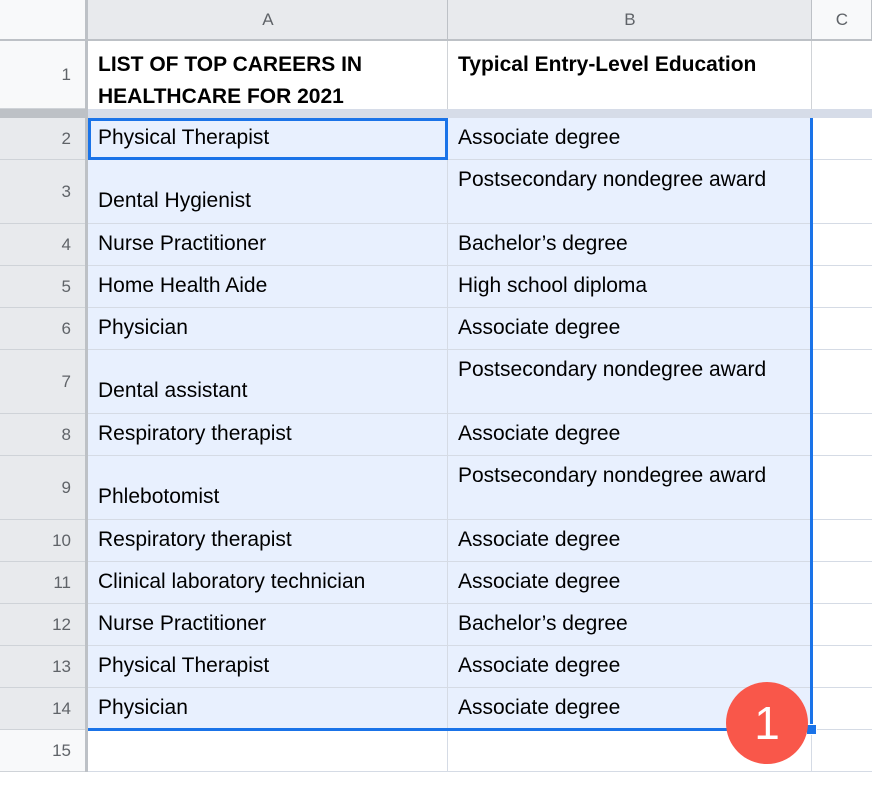  I want to click on cell-text: Phlebotomist, so click(159, 496).